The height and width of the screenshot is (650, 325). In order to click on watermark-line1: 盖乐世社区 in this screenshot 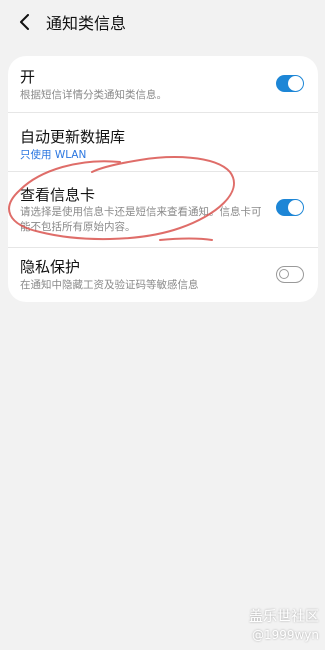, I will do `click(284, 617)`.